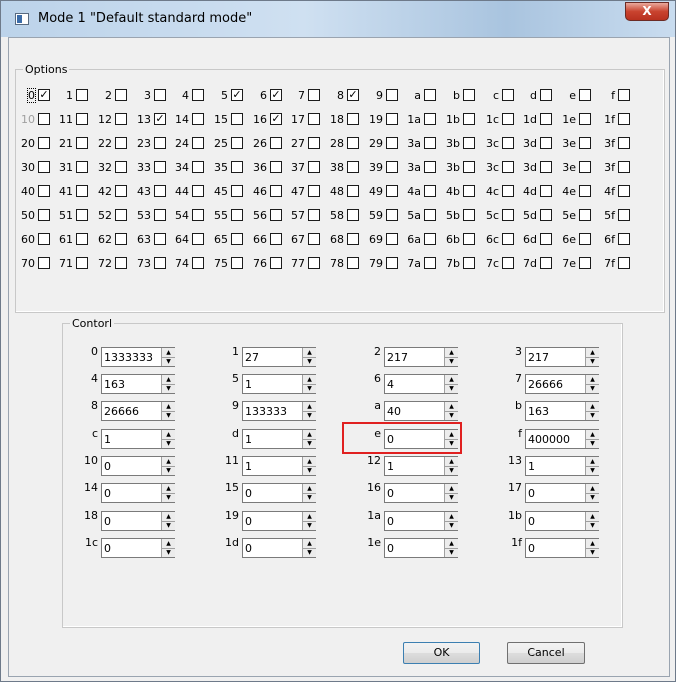 Image resolution: width=676 pixels, height=682 pixels. Describe the element at coordinates (107, 144) in the screenshot. I see `option-checkbox-22: 22` at that location.